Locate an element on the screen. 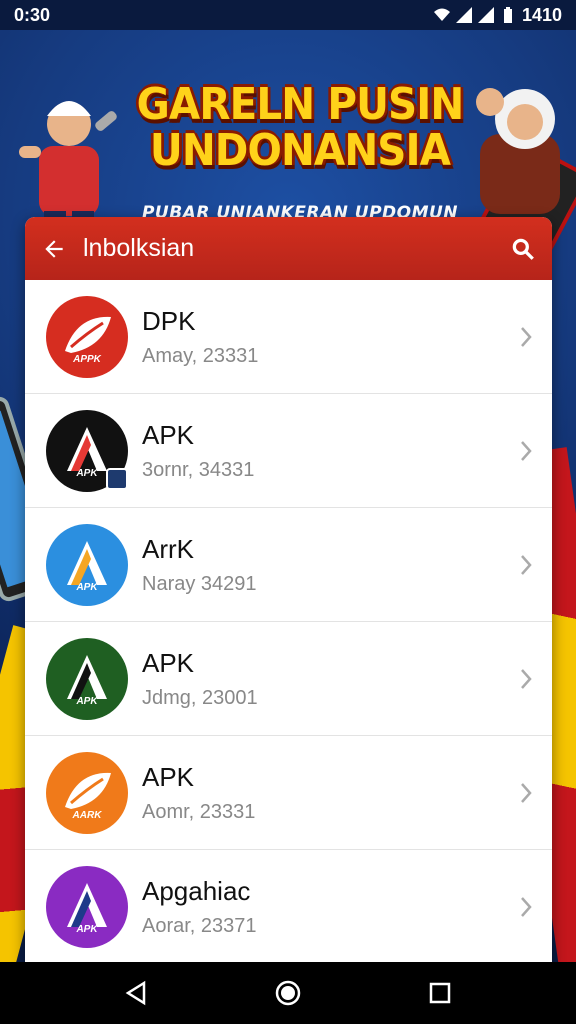 This screenshot has height=1024, width=576. list-item: APK APK Jdmg, 23001 is located at coordinates (288, 679).